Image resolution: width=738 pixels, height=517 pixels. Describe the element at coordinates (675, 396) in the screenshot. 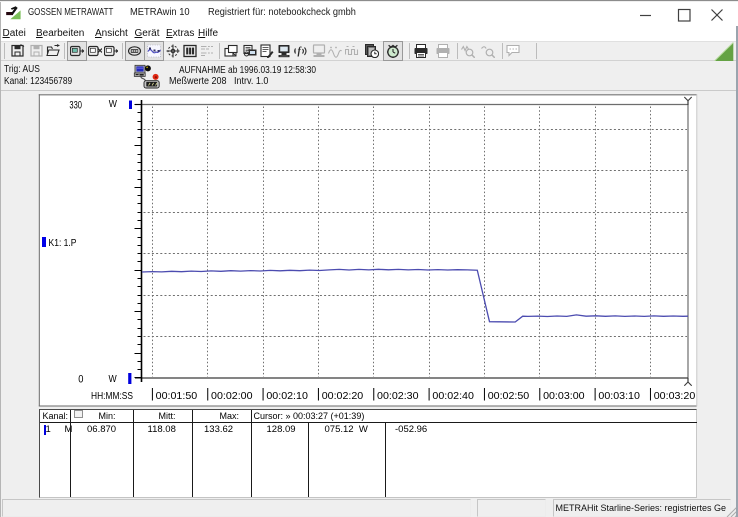

I see `svg-text: 00:03:20` at that location.